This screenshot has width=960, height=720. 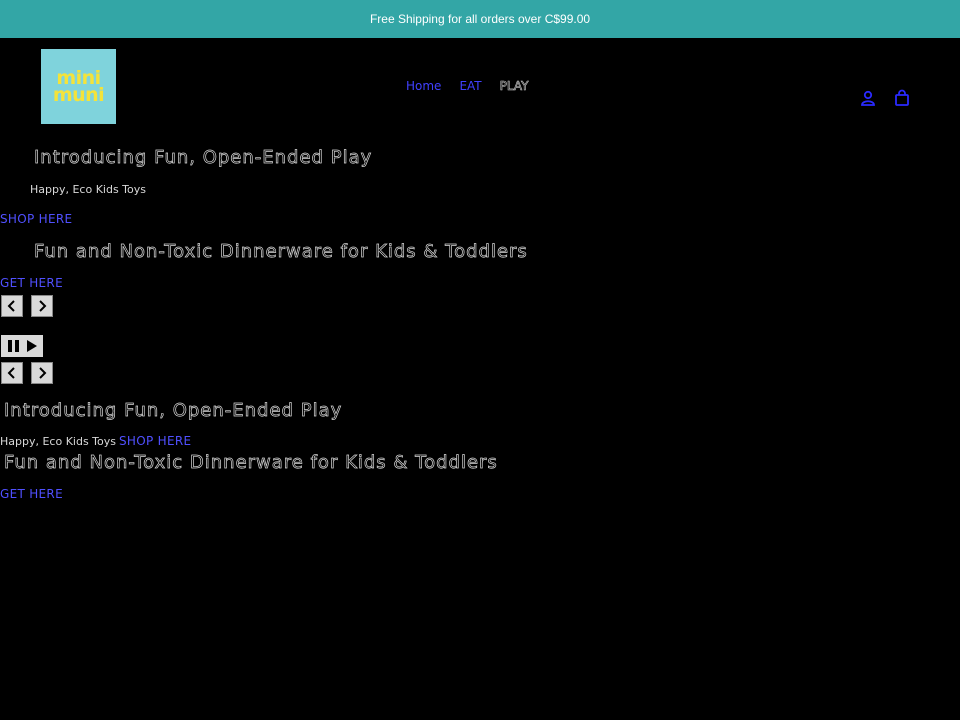 I want to click on slide1-subheading-2: Happy, Eco Kids Toys, so click(x=58, y=441).